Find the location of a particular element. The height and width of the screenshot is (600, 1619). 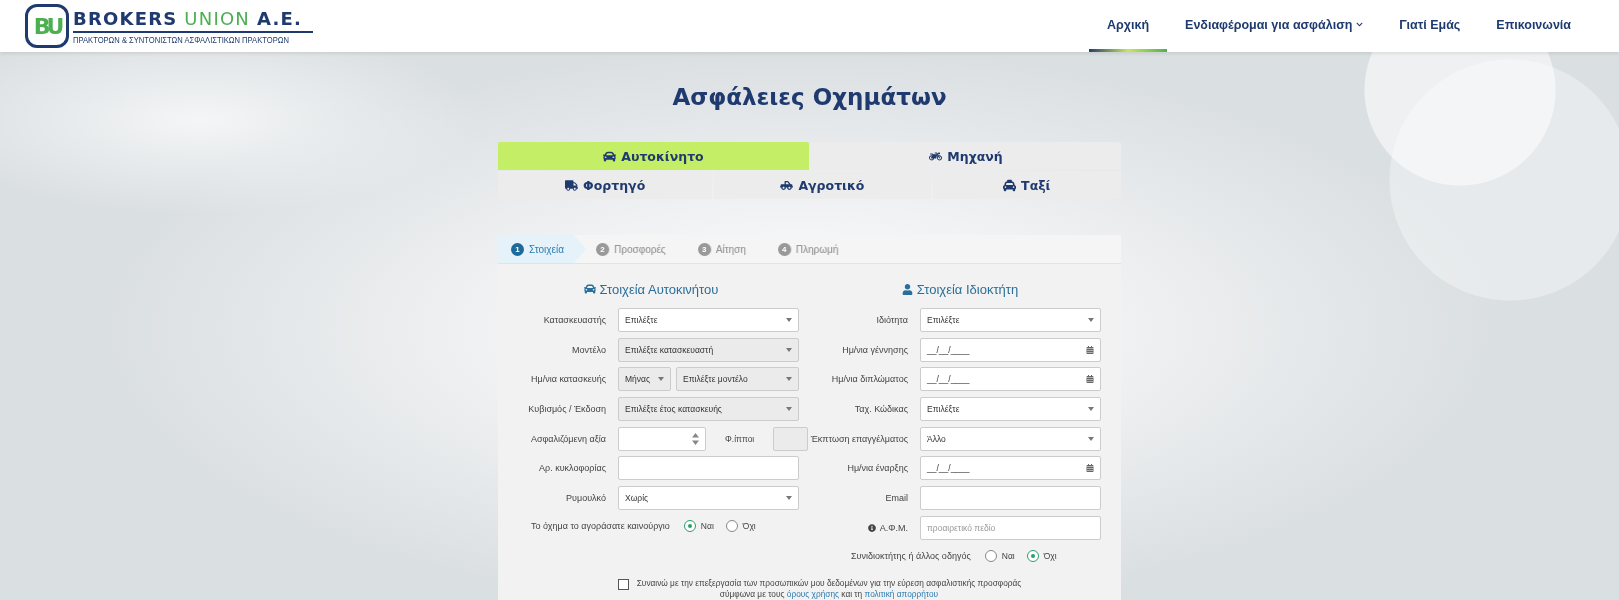

vehicle-tab: Φορτηγό is located at coordinates (605, 185).